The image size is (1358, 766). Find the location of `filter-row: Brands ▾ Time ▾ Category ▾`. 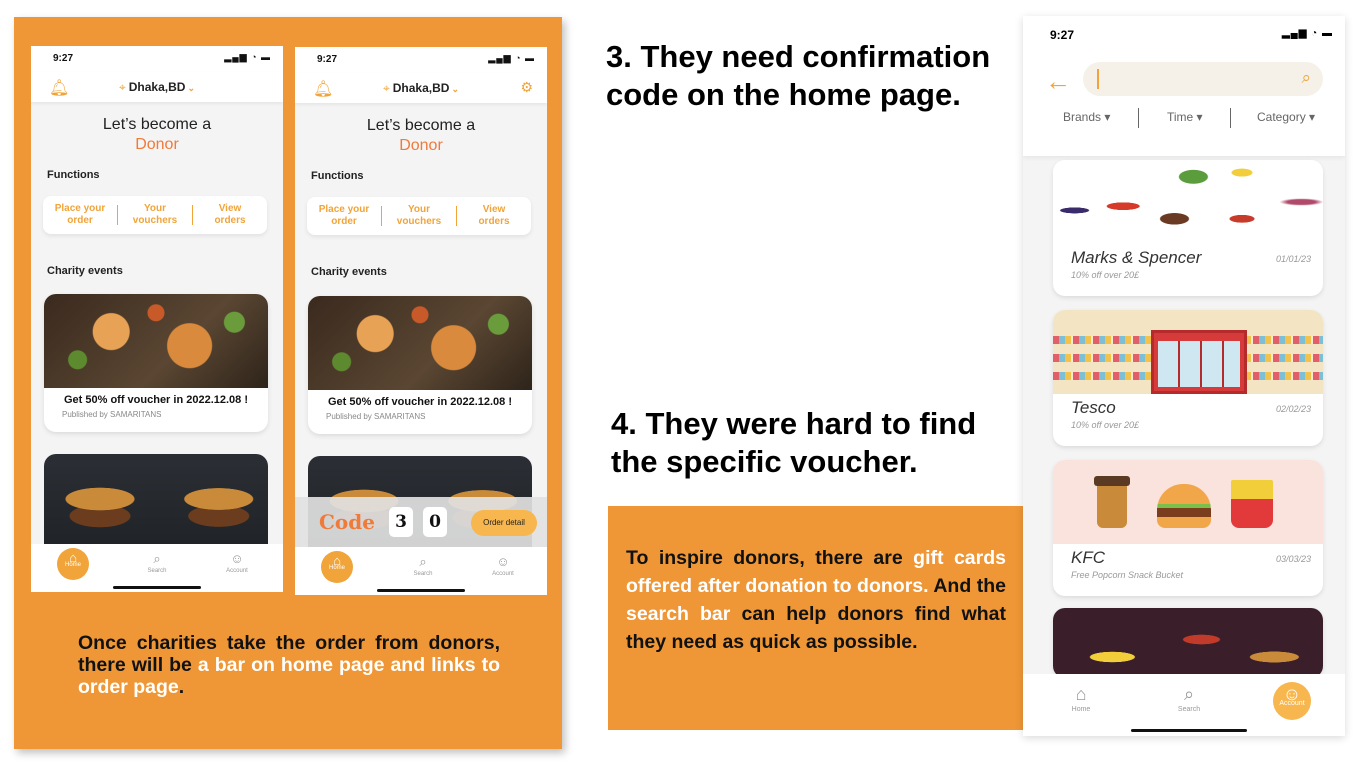

filter-row: Brands ▾ Time ▾ Category ▾ is located at coordinates (1184, 119).